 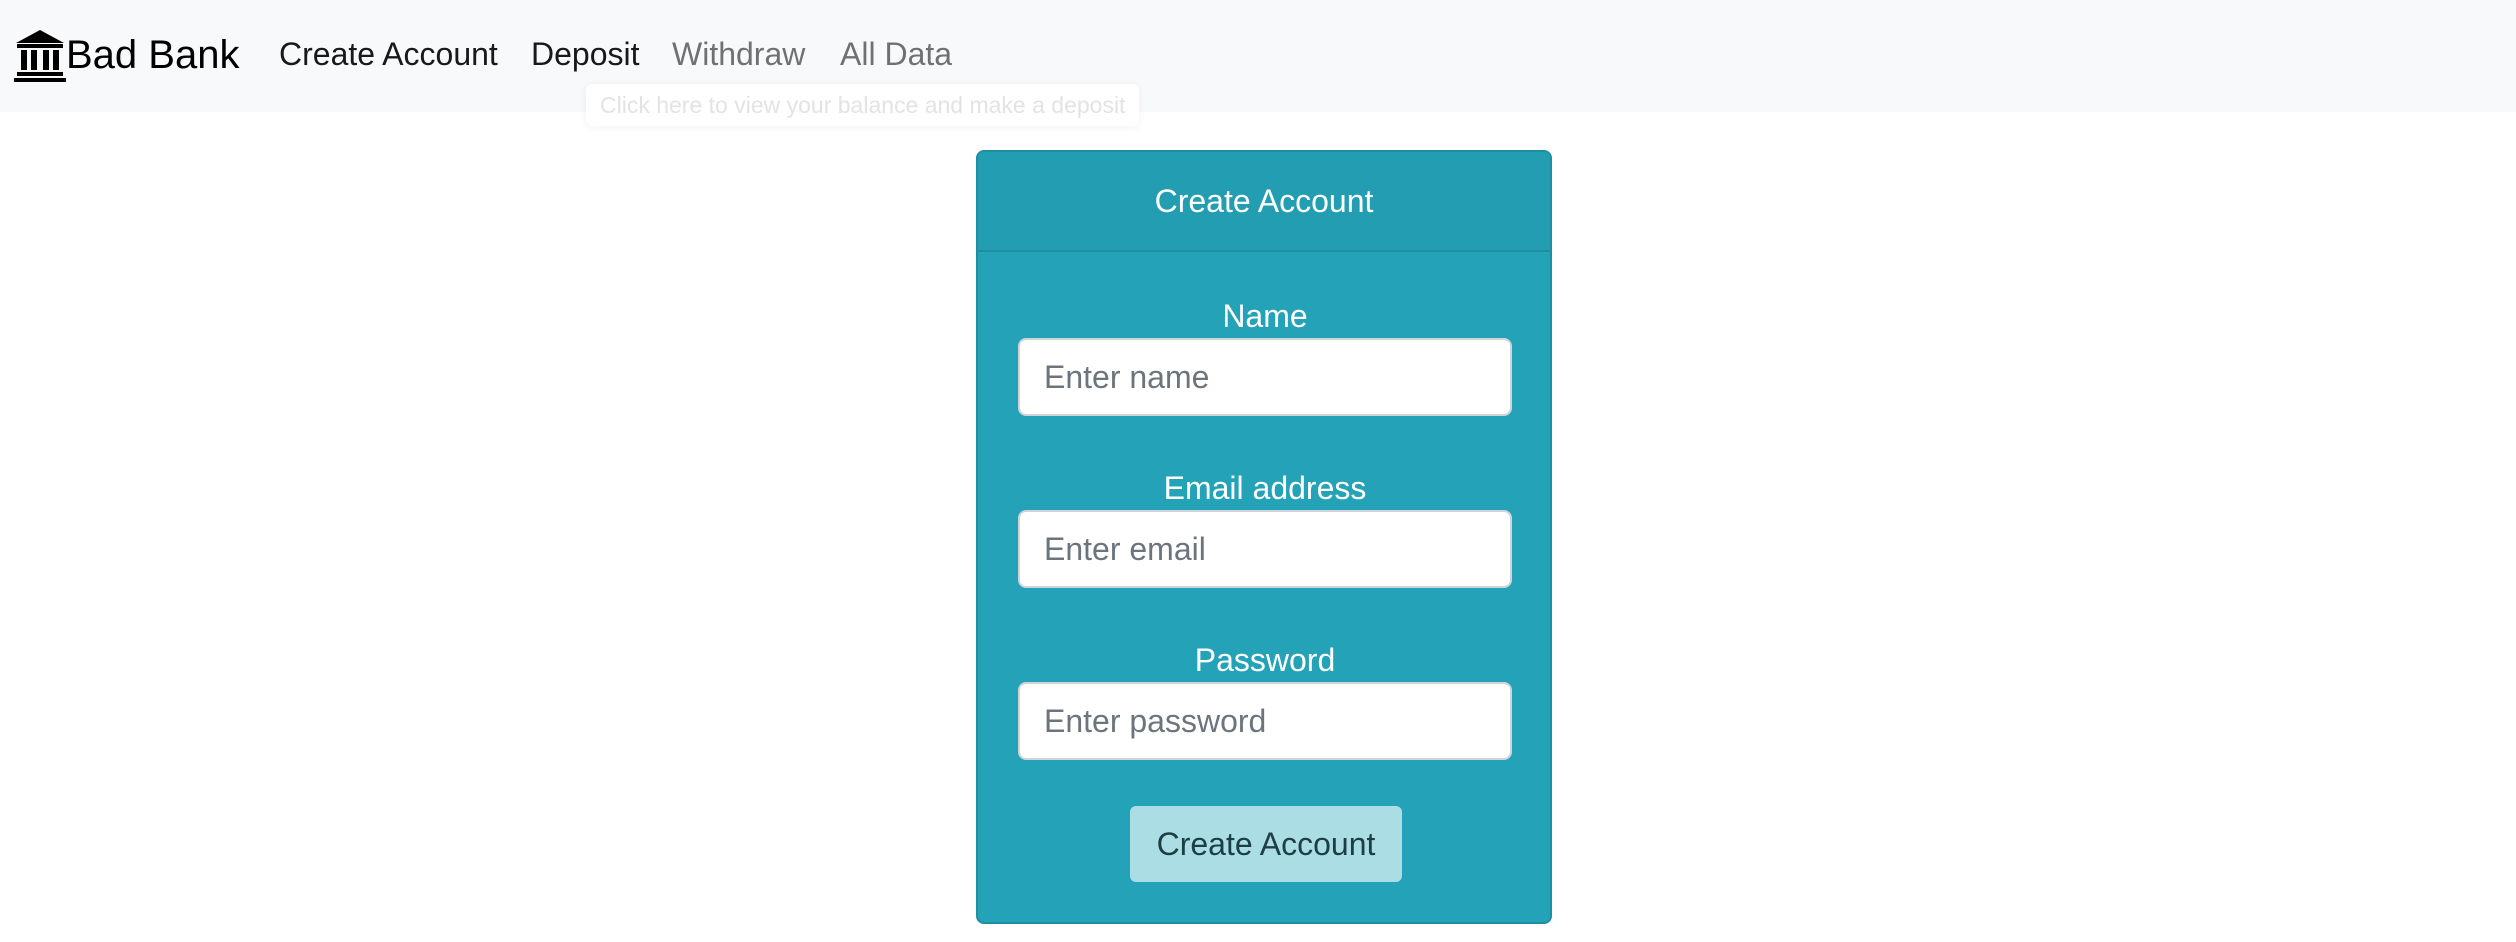 I want to click on email-input, so click(x=1265, y=549).